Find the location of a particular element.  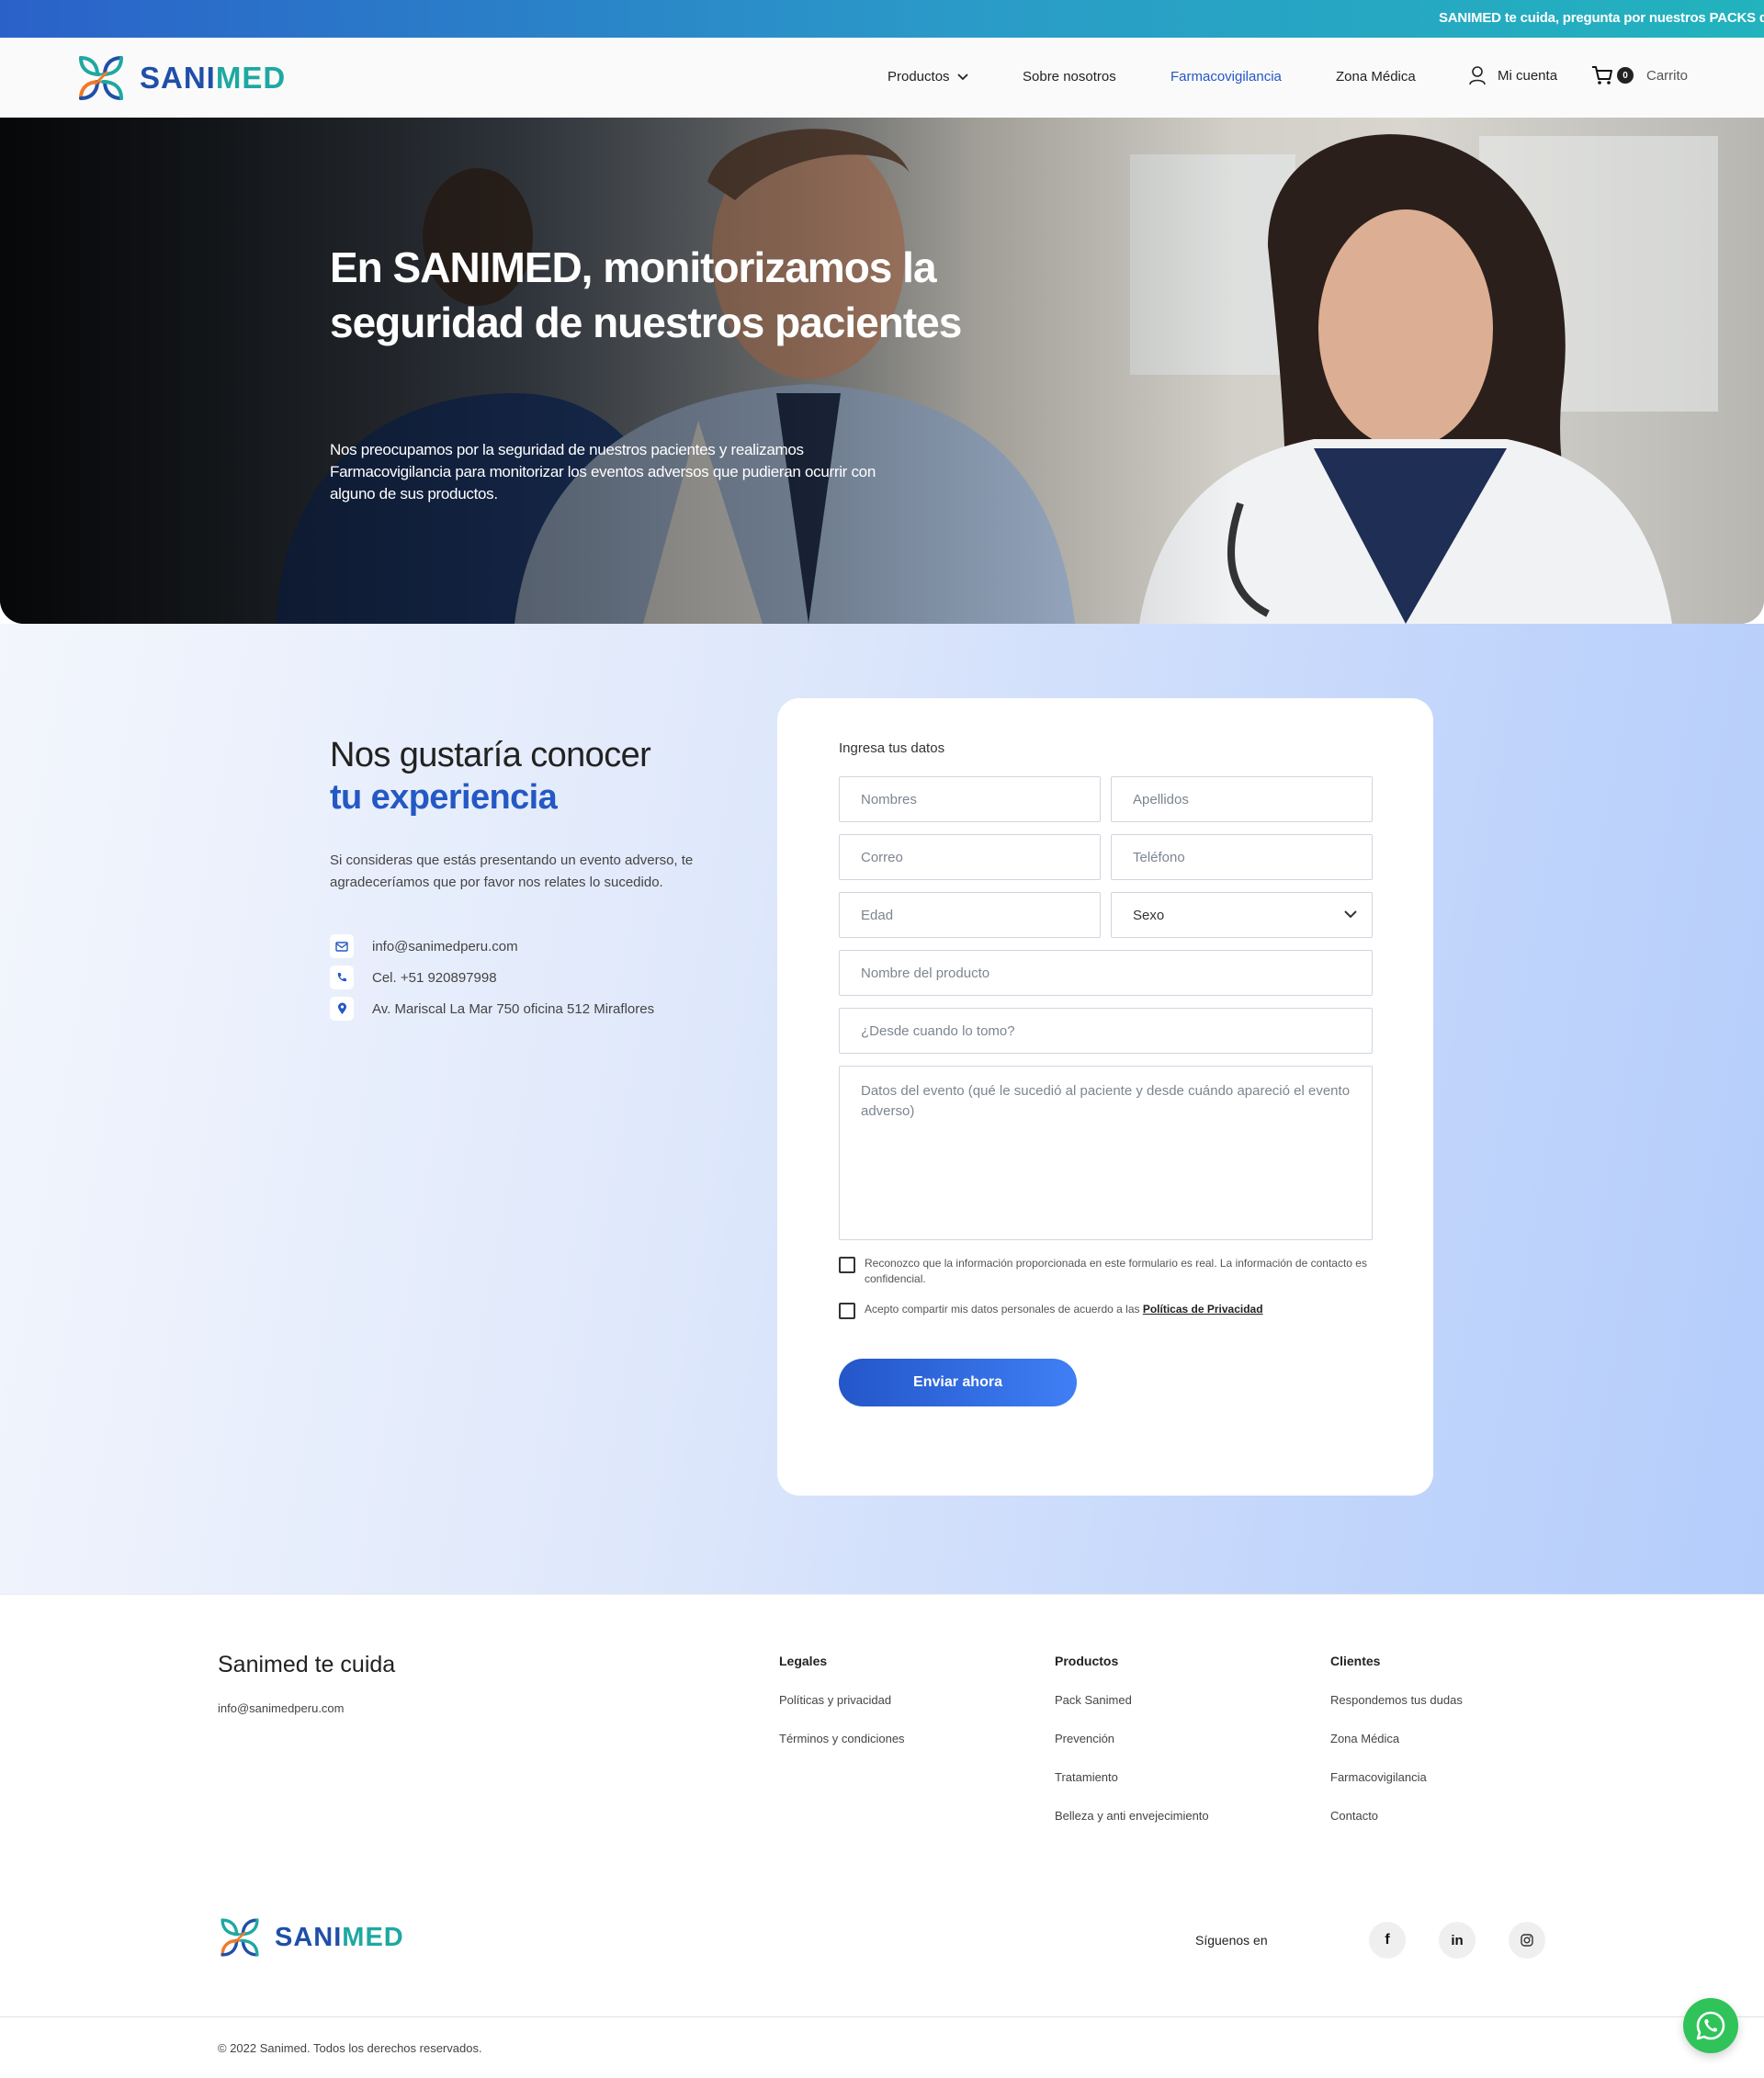

contact-phone: Cel. +51 920897998 is located at coordinates (413, 977).